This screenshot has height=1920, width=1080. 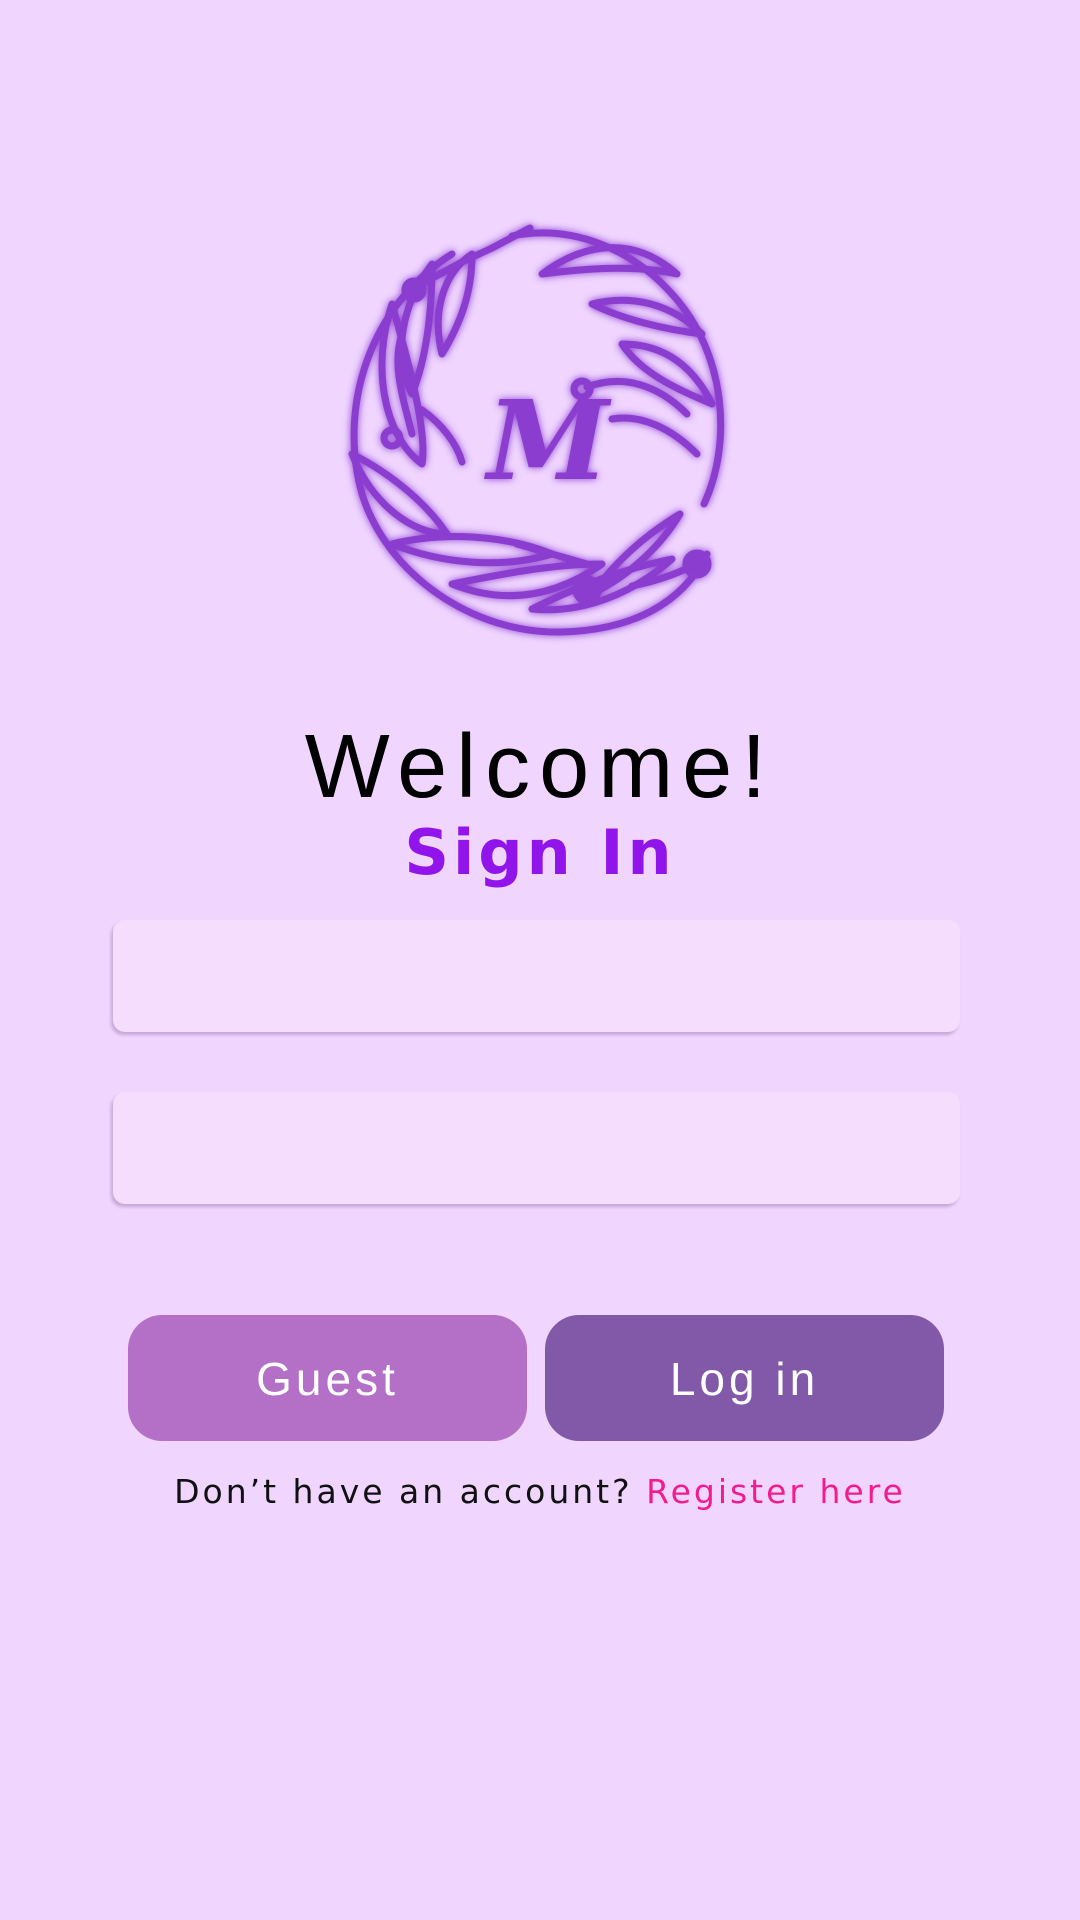 I want to click on register-row: Don’t have an account? Register here, so click(x=540, y=1492).